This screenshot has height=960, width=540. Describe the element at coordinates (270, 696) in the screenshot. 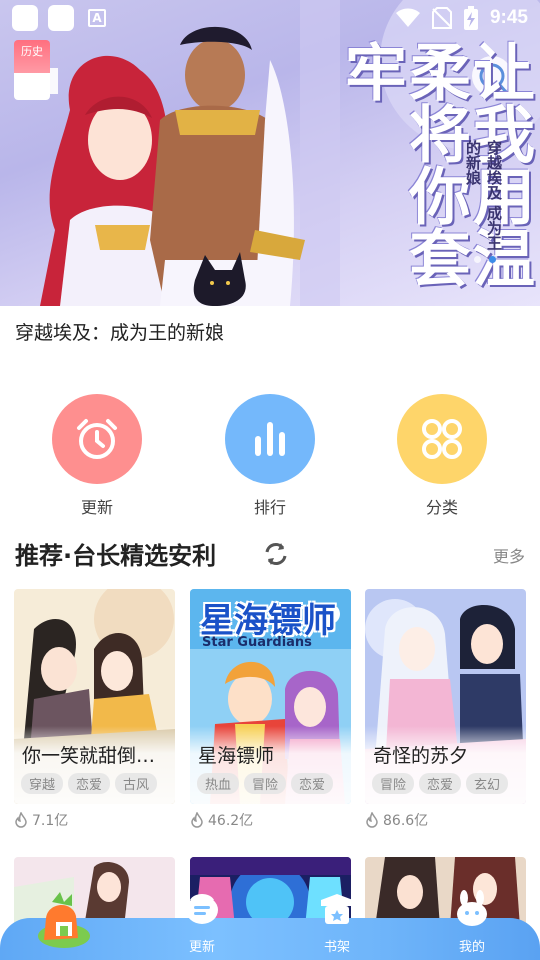

I see `comic-cover: 星海镖师 Star Guardians 星海镖师 热血 冒险 恋爱` at that location.